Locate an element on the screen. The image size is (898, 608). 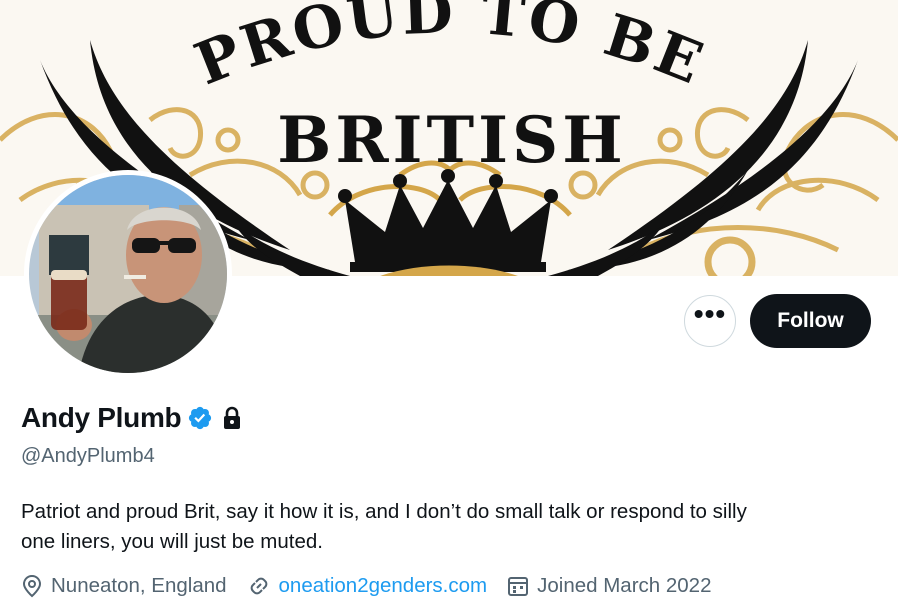
display-name: Andy Plumb is located at coordinates (101, 417).